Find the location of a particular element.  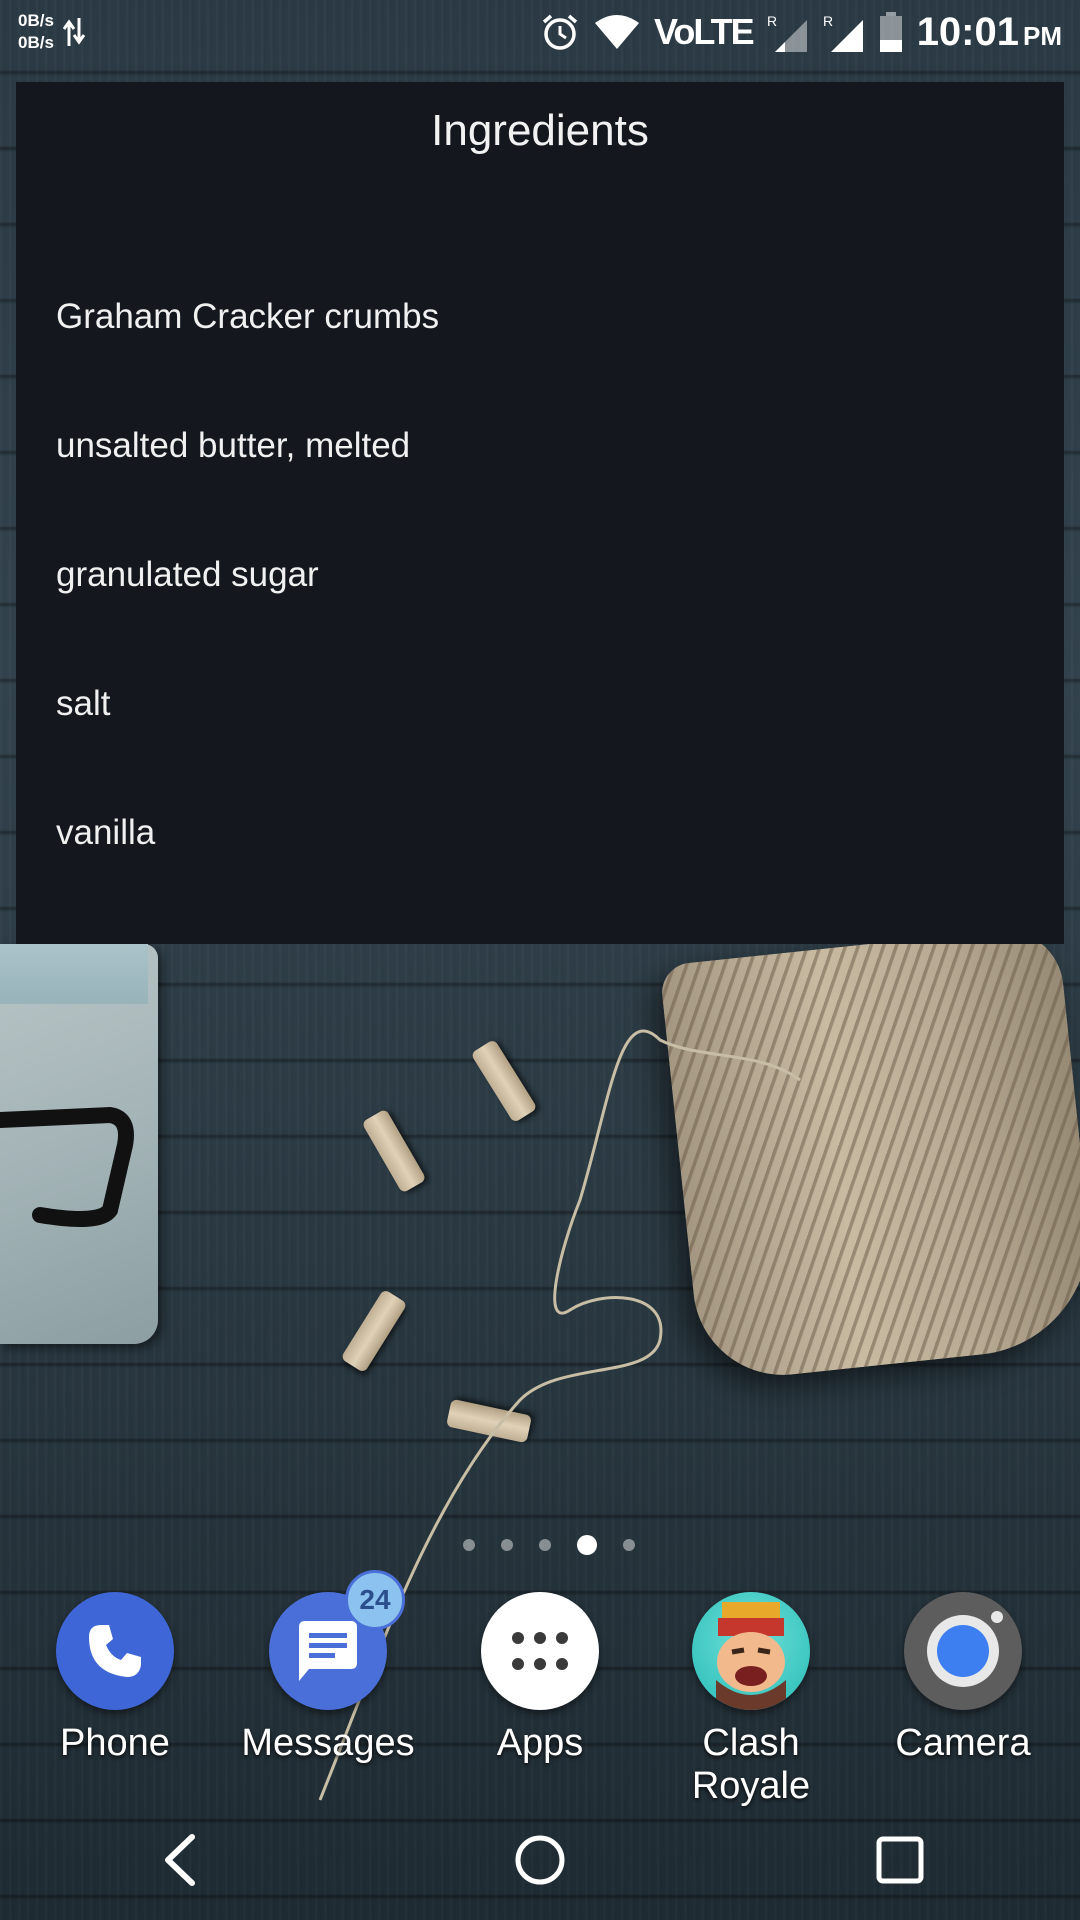

app-label: Messages is located at coordinates (328, 1743).